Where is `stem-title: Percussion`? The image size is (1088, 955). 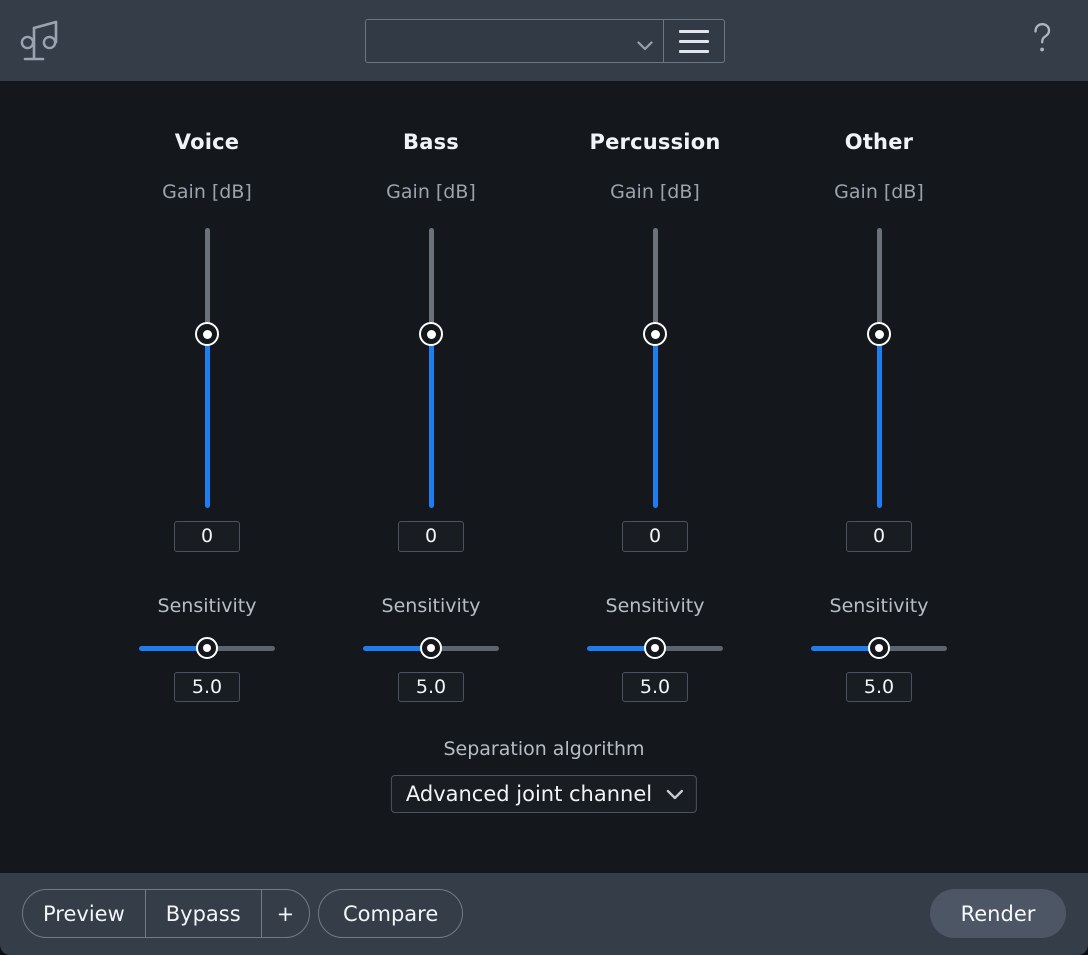
stem-title: Percussion is located at coordinates (655, 142).